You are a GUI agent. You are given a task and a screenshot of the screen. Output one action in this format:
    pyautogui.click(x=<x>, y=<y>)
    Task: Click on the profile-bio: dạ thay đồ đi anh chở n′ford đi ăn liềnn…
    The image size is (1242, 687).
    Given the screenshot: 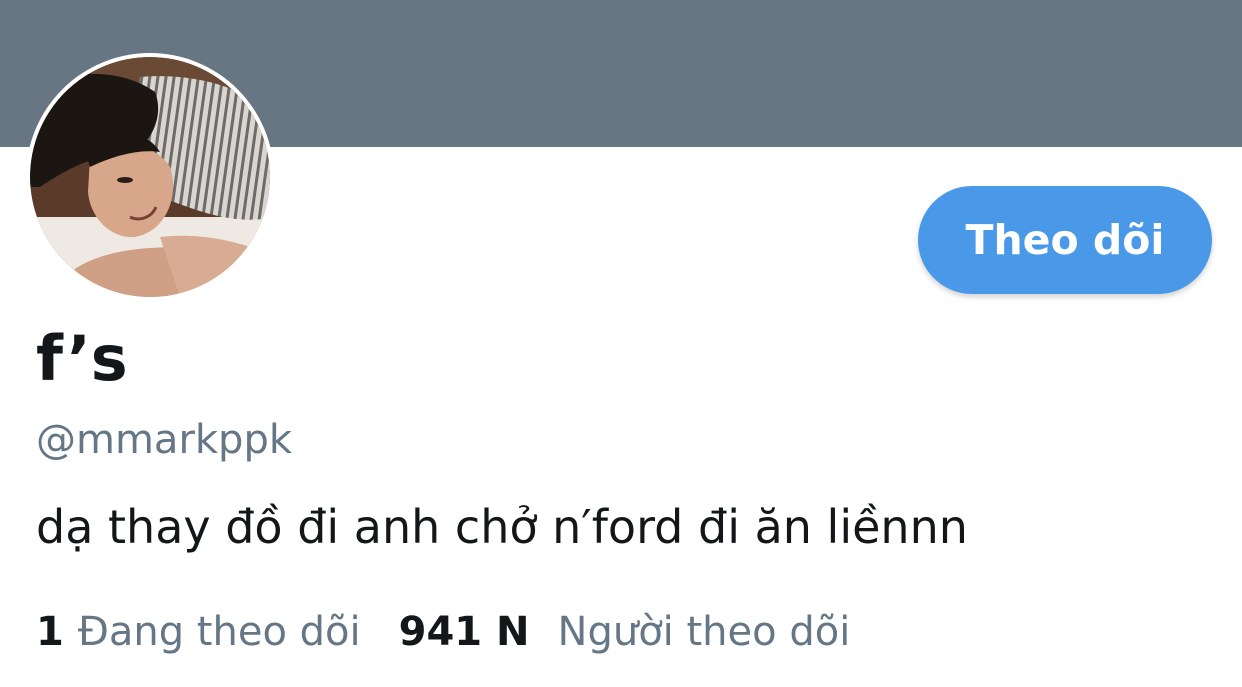 What is the action you would take?
    pyautogui.click(x=502, y=527)
    